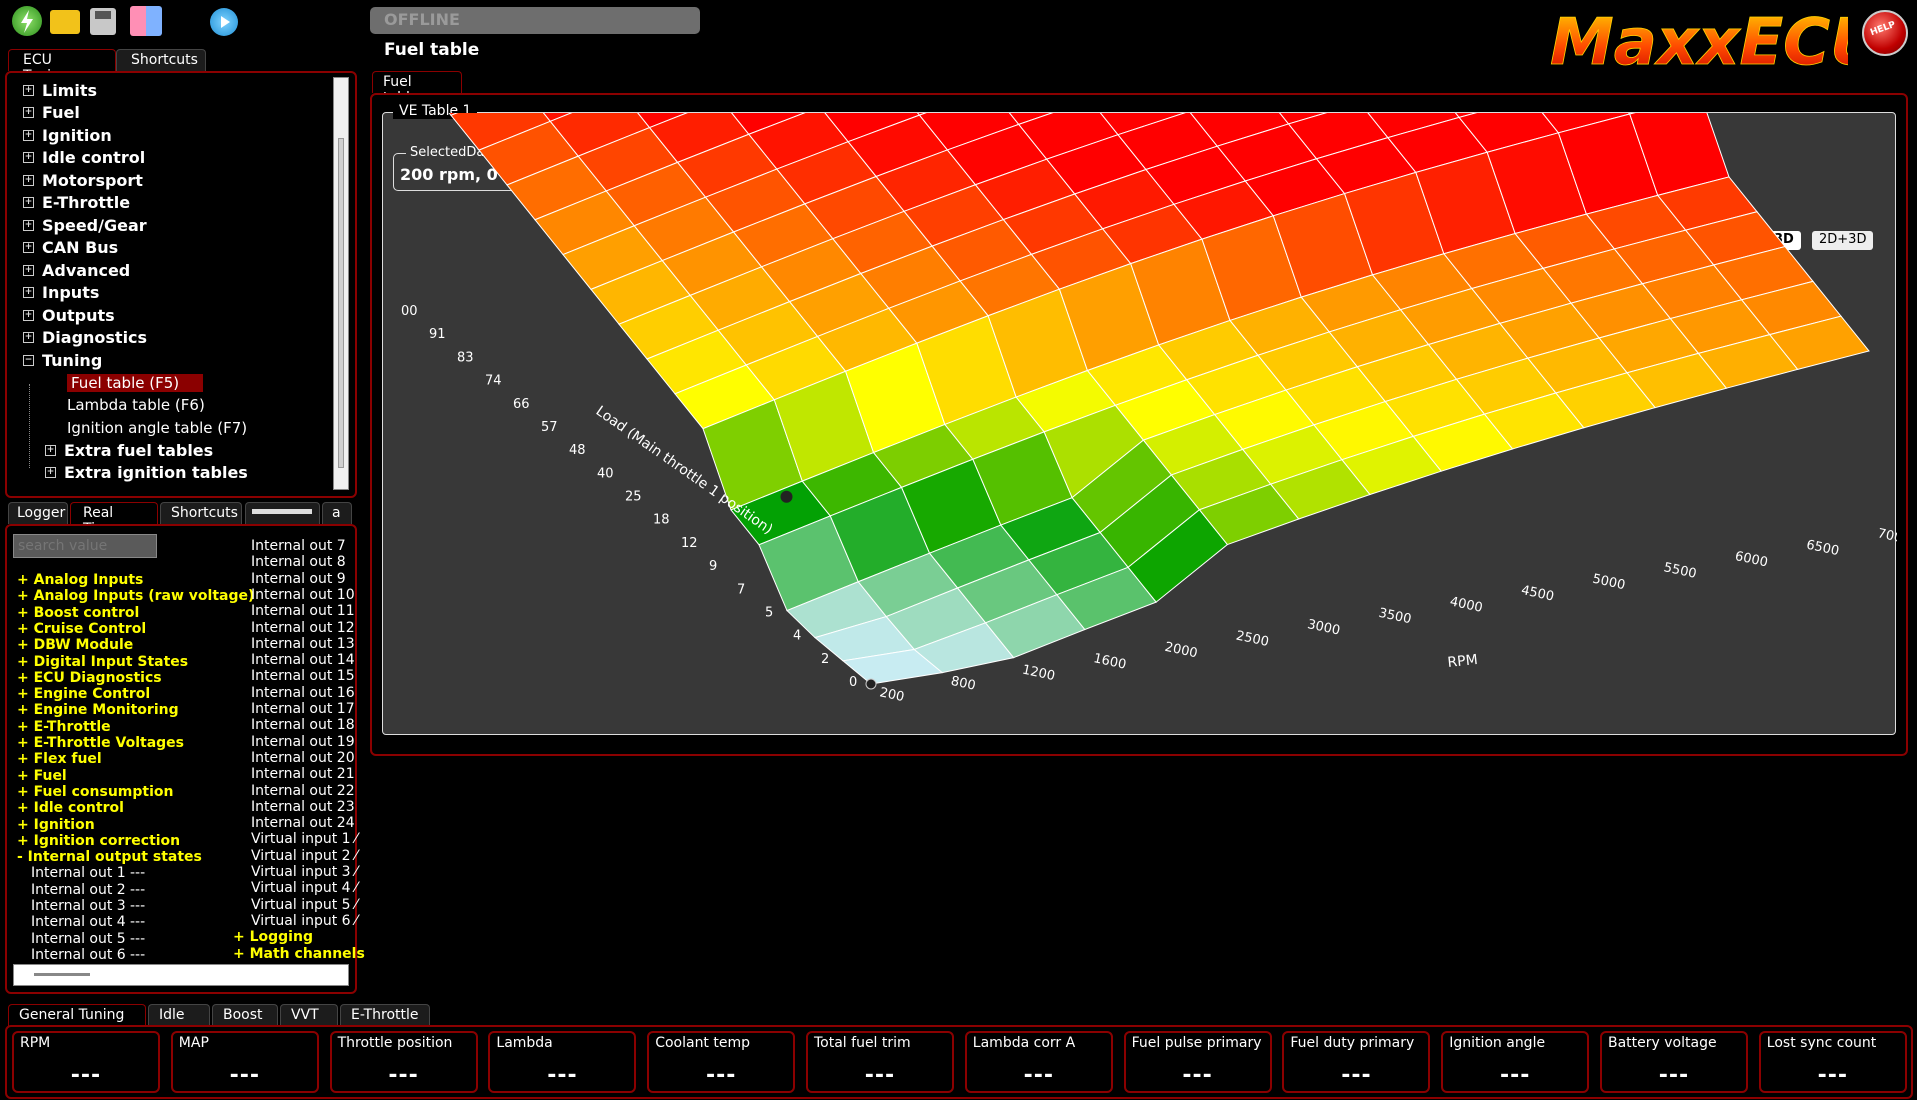  What do you see at coordinates (98, 841) in the screenshot?
I see `realtime-group: + Ignition correction` at bounding box center [98, 841].